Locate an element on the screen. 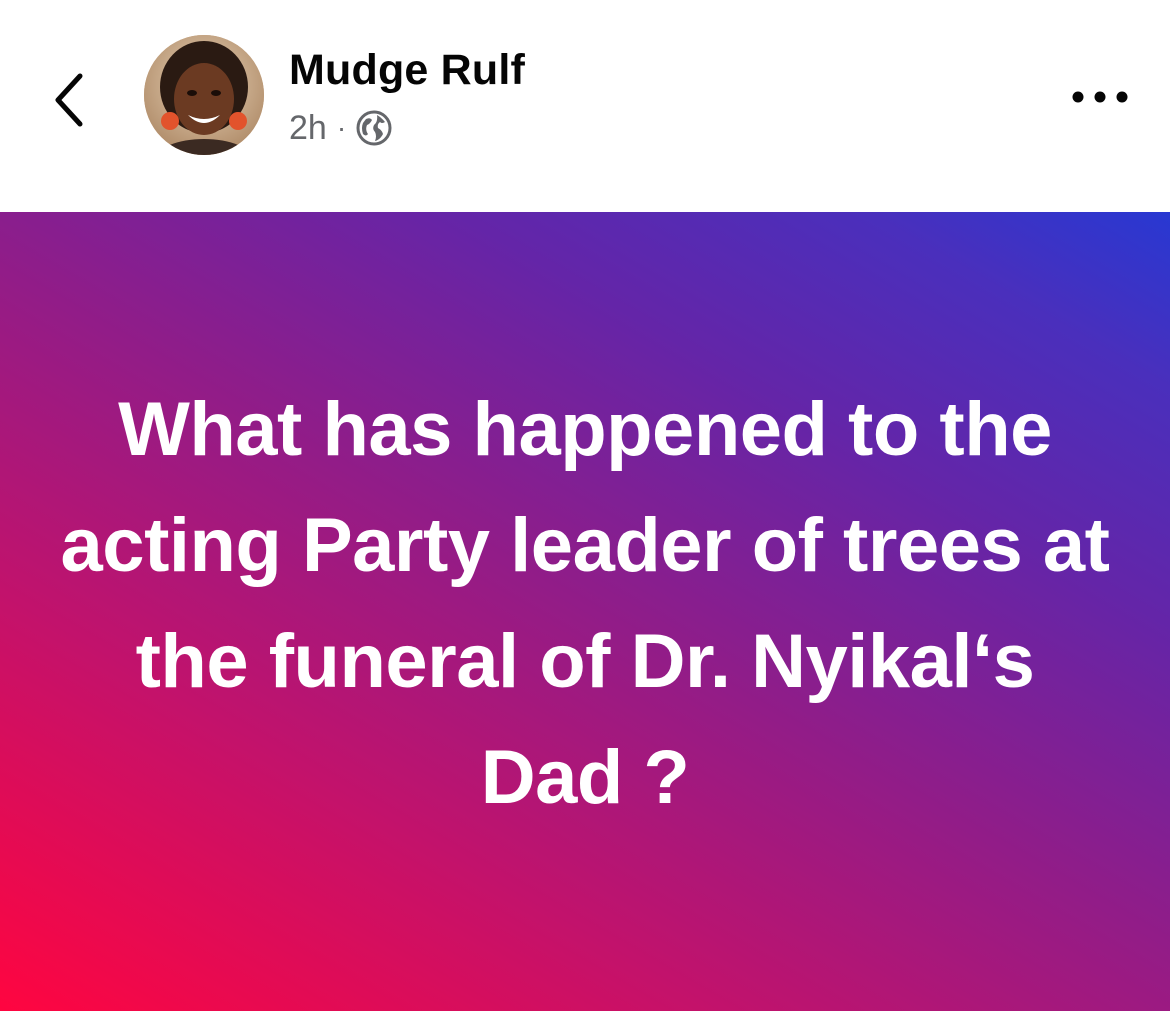  avatar is located at coordinates (204, 95).